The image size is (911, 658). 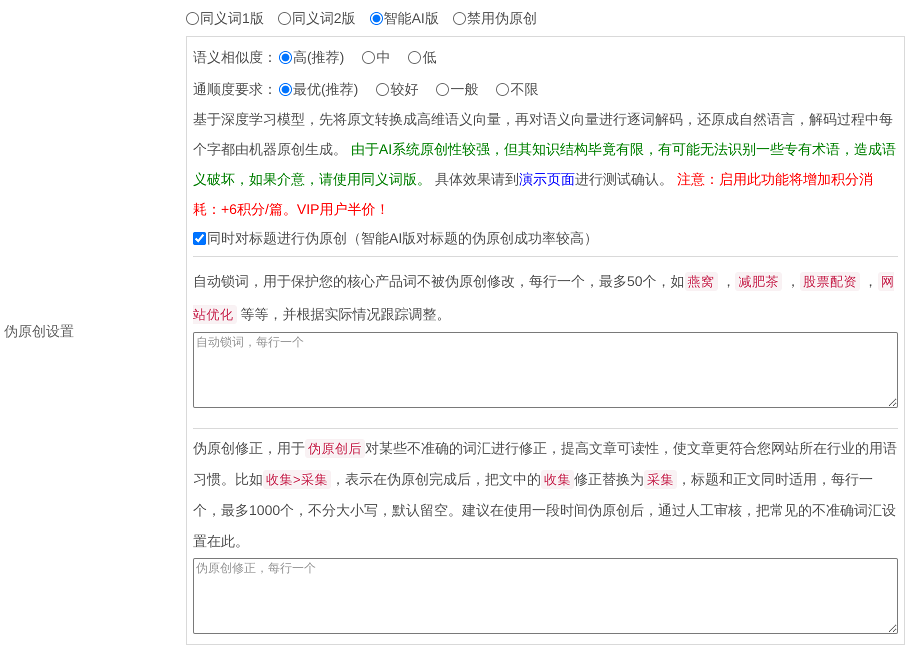 What do you see at coordinates (429, 57) in the screenshot?
I see `radio-label: 低` at bounding box center [429, 57].